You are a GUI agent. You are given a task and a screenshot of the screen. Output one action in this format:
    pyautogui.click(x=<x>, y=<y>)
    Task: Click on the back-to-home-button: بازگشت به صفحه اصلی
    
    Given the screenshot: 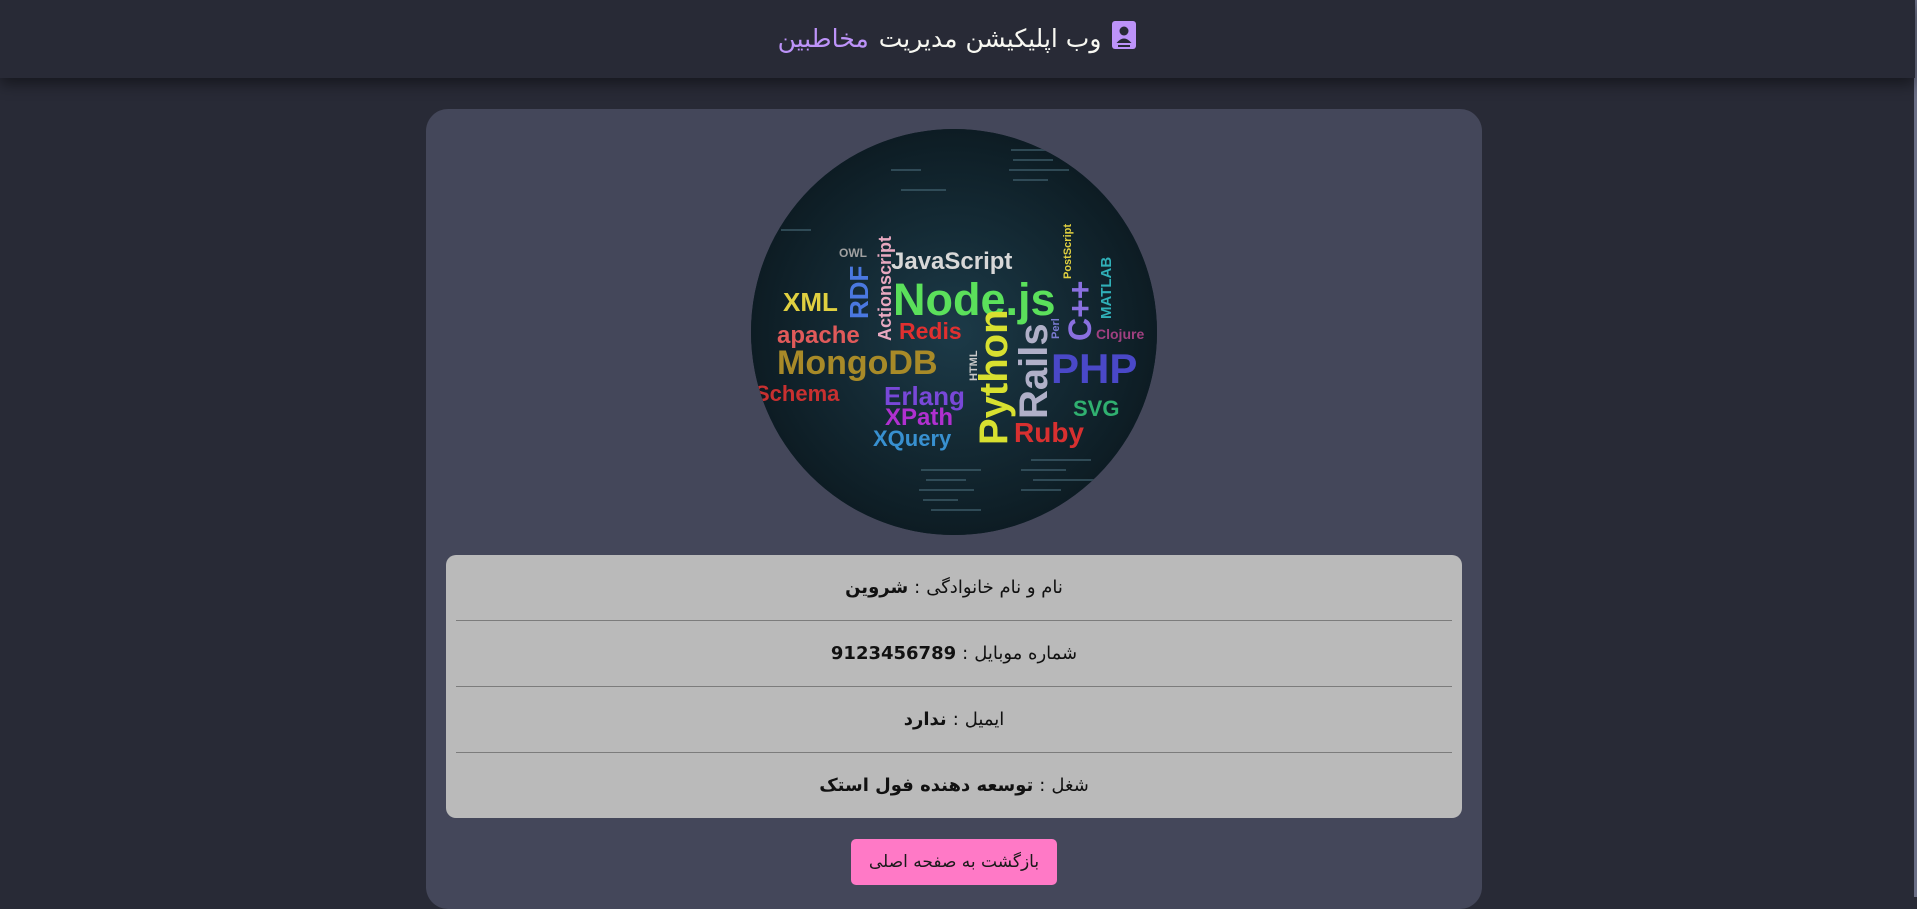 What is the action you would take?
    pyautogui.click(x=954, y=862)
    